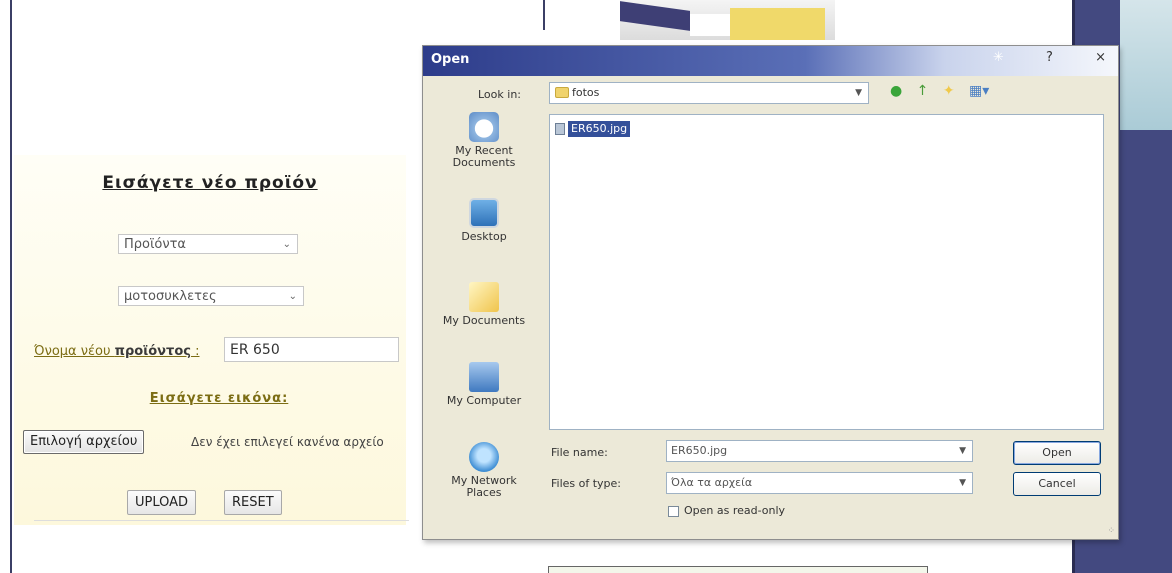 The width and height of the screenshot is (1172, 573). What do you see at coordinates (484, 377) in the screenshot?
I see `my-computer-icon` at bounding box center [484, 377].